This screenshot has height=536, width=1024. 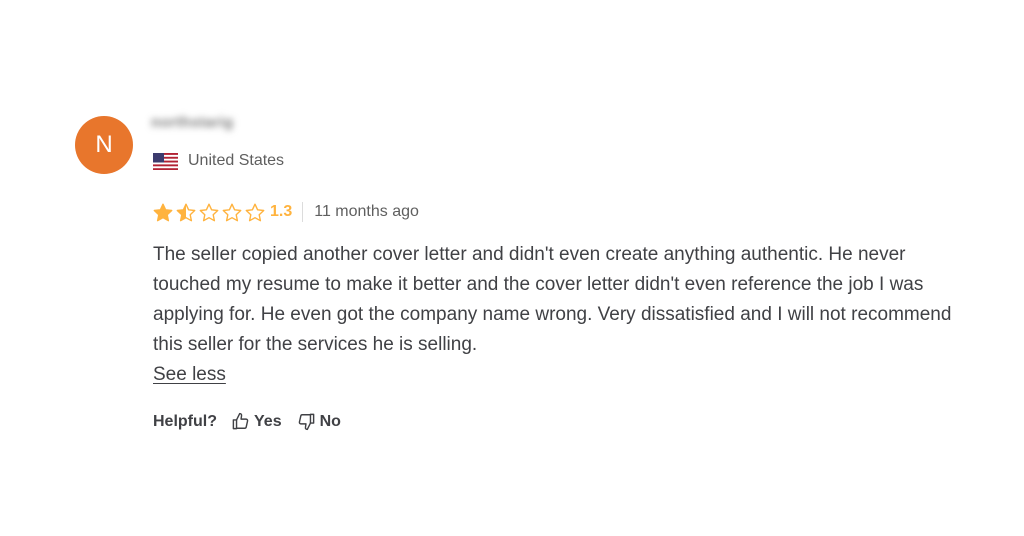 I want to click on helpful-yes-button: Yes, so click(x=256, y=421).